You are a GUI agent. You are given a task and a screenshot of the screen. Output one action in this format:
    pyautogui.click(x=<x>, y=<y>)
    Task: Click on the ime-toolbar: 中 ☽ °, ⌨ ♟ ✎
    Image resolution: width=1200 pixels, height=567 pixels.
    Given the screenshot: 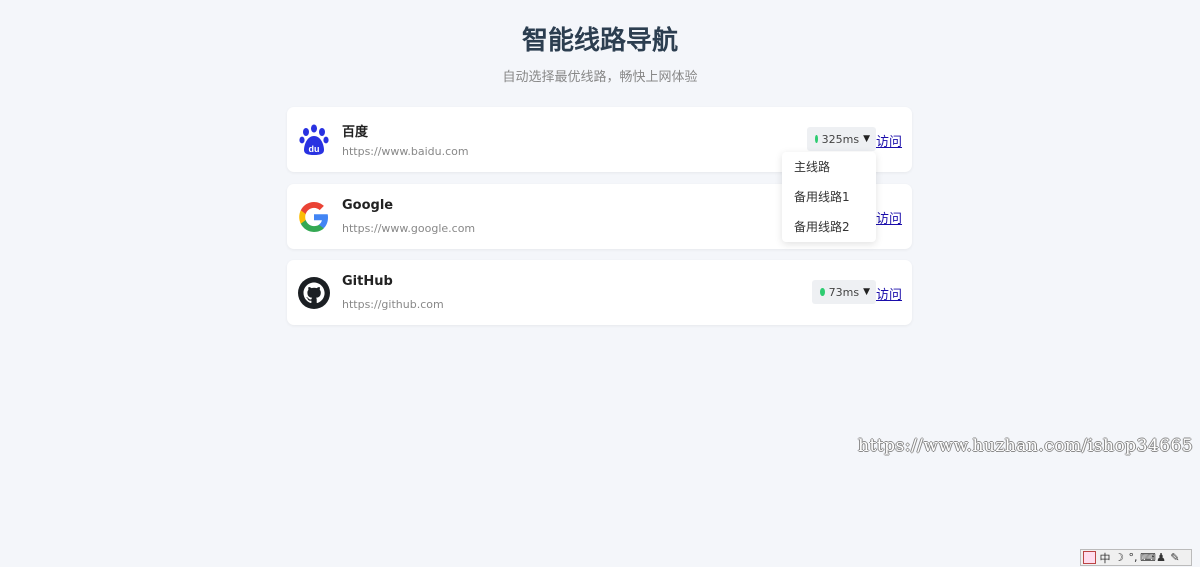 What is the action you would take?
    pyautogui.click(x=1136, y=557)
    